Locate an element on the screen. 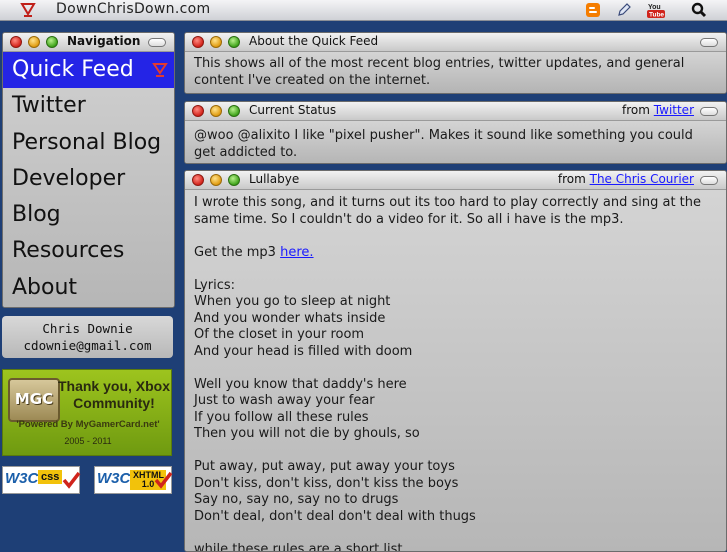  twitter-link: Twitter is located at coordinates (674, 110).